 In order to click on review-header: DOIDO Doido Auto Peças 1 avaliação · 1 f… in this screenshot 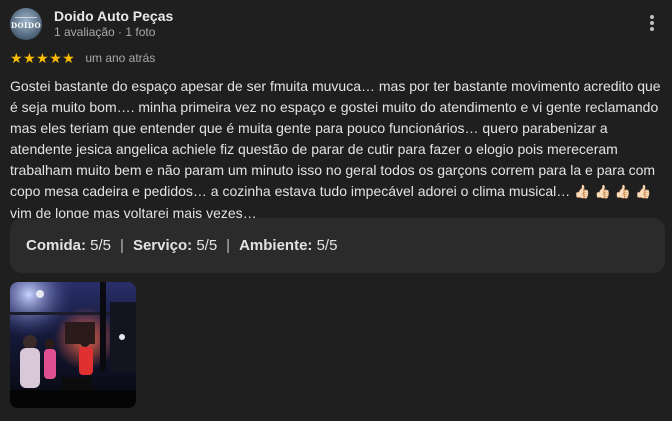, I will do `click(91, 24)`.